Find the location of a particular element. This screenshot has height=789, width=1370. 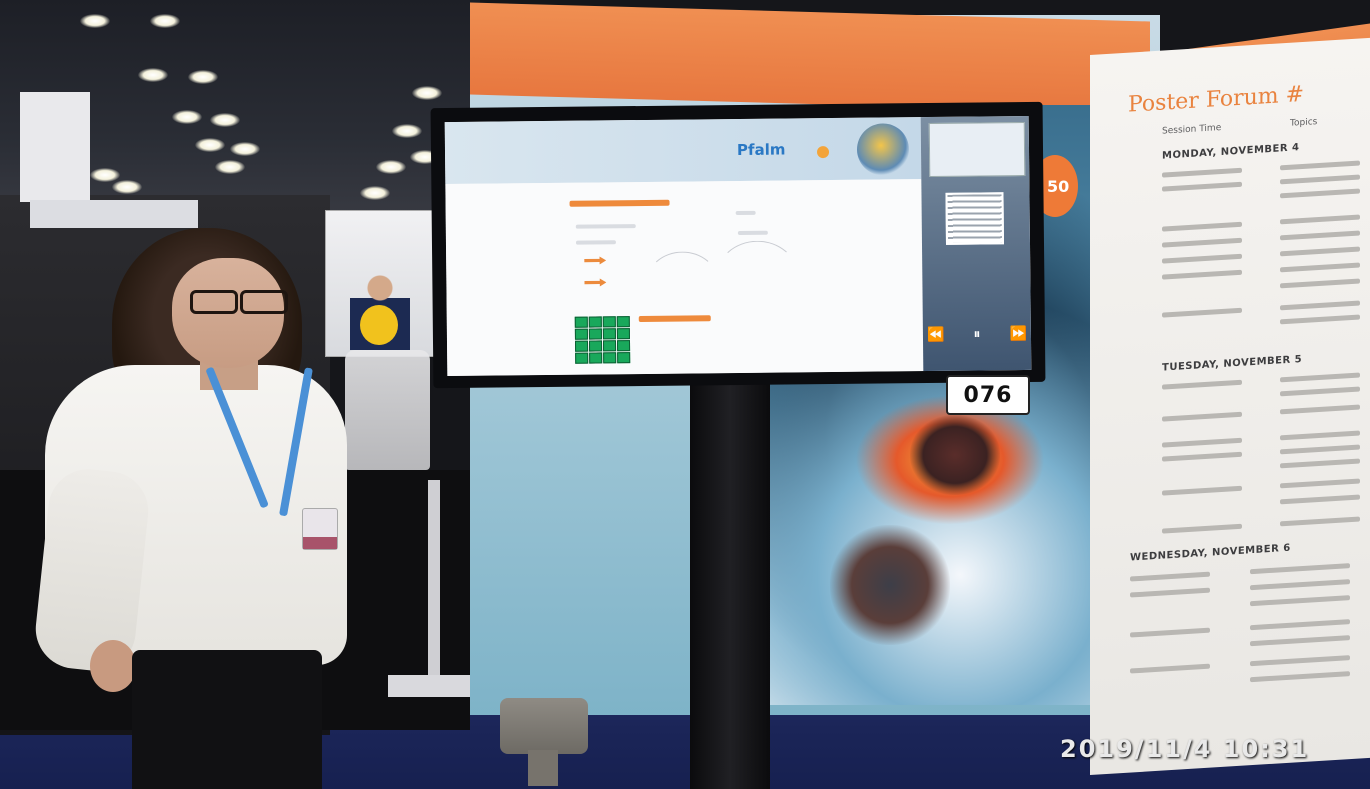

screen-banner: Pfalm is located at coordinates (683, 151).